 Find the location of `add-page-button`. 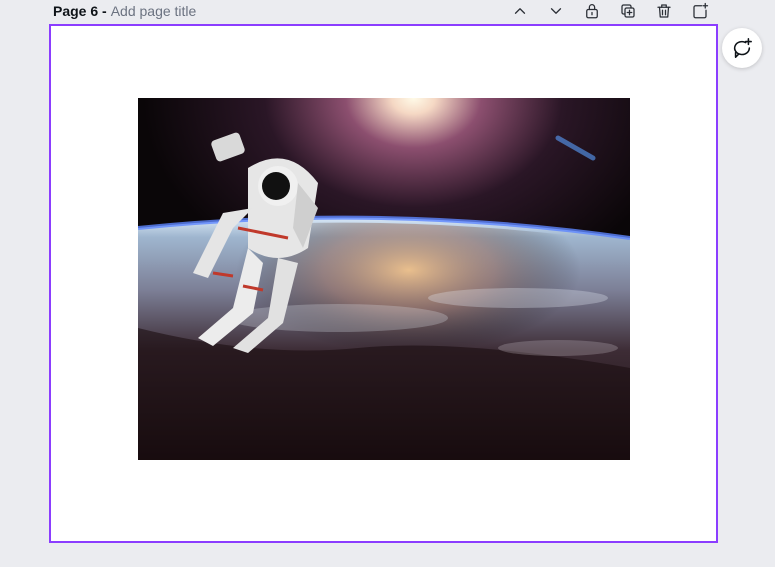

add-page-button is located at coordinates (700, 11).